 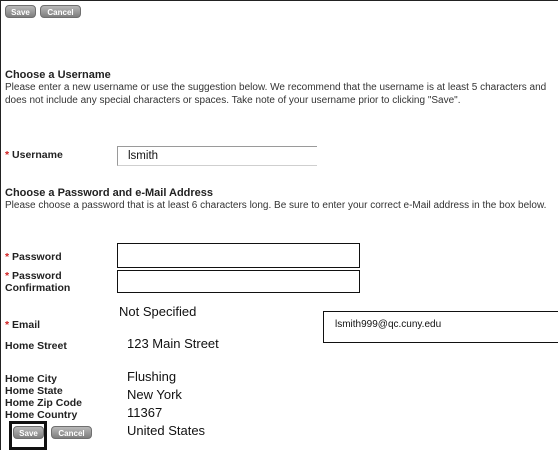 I want to click on password-confirmation-input, so click(x=238, y=281).